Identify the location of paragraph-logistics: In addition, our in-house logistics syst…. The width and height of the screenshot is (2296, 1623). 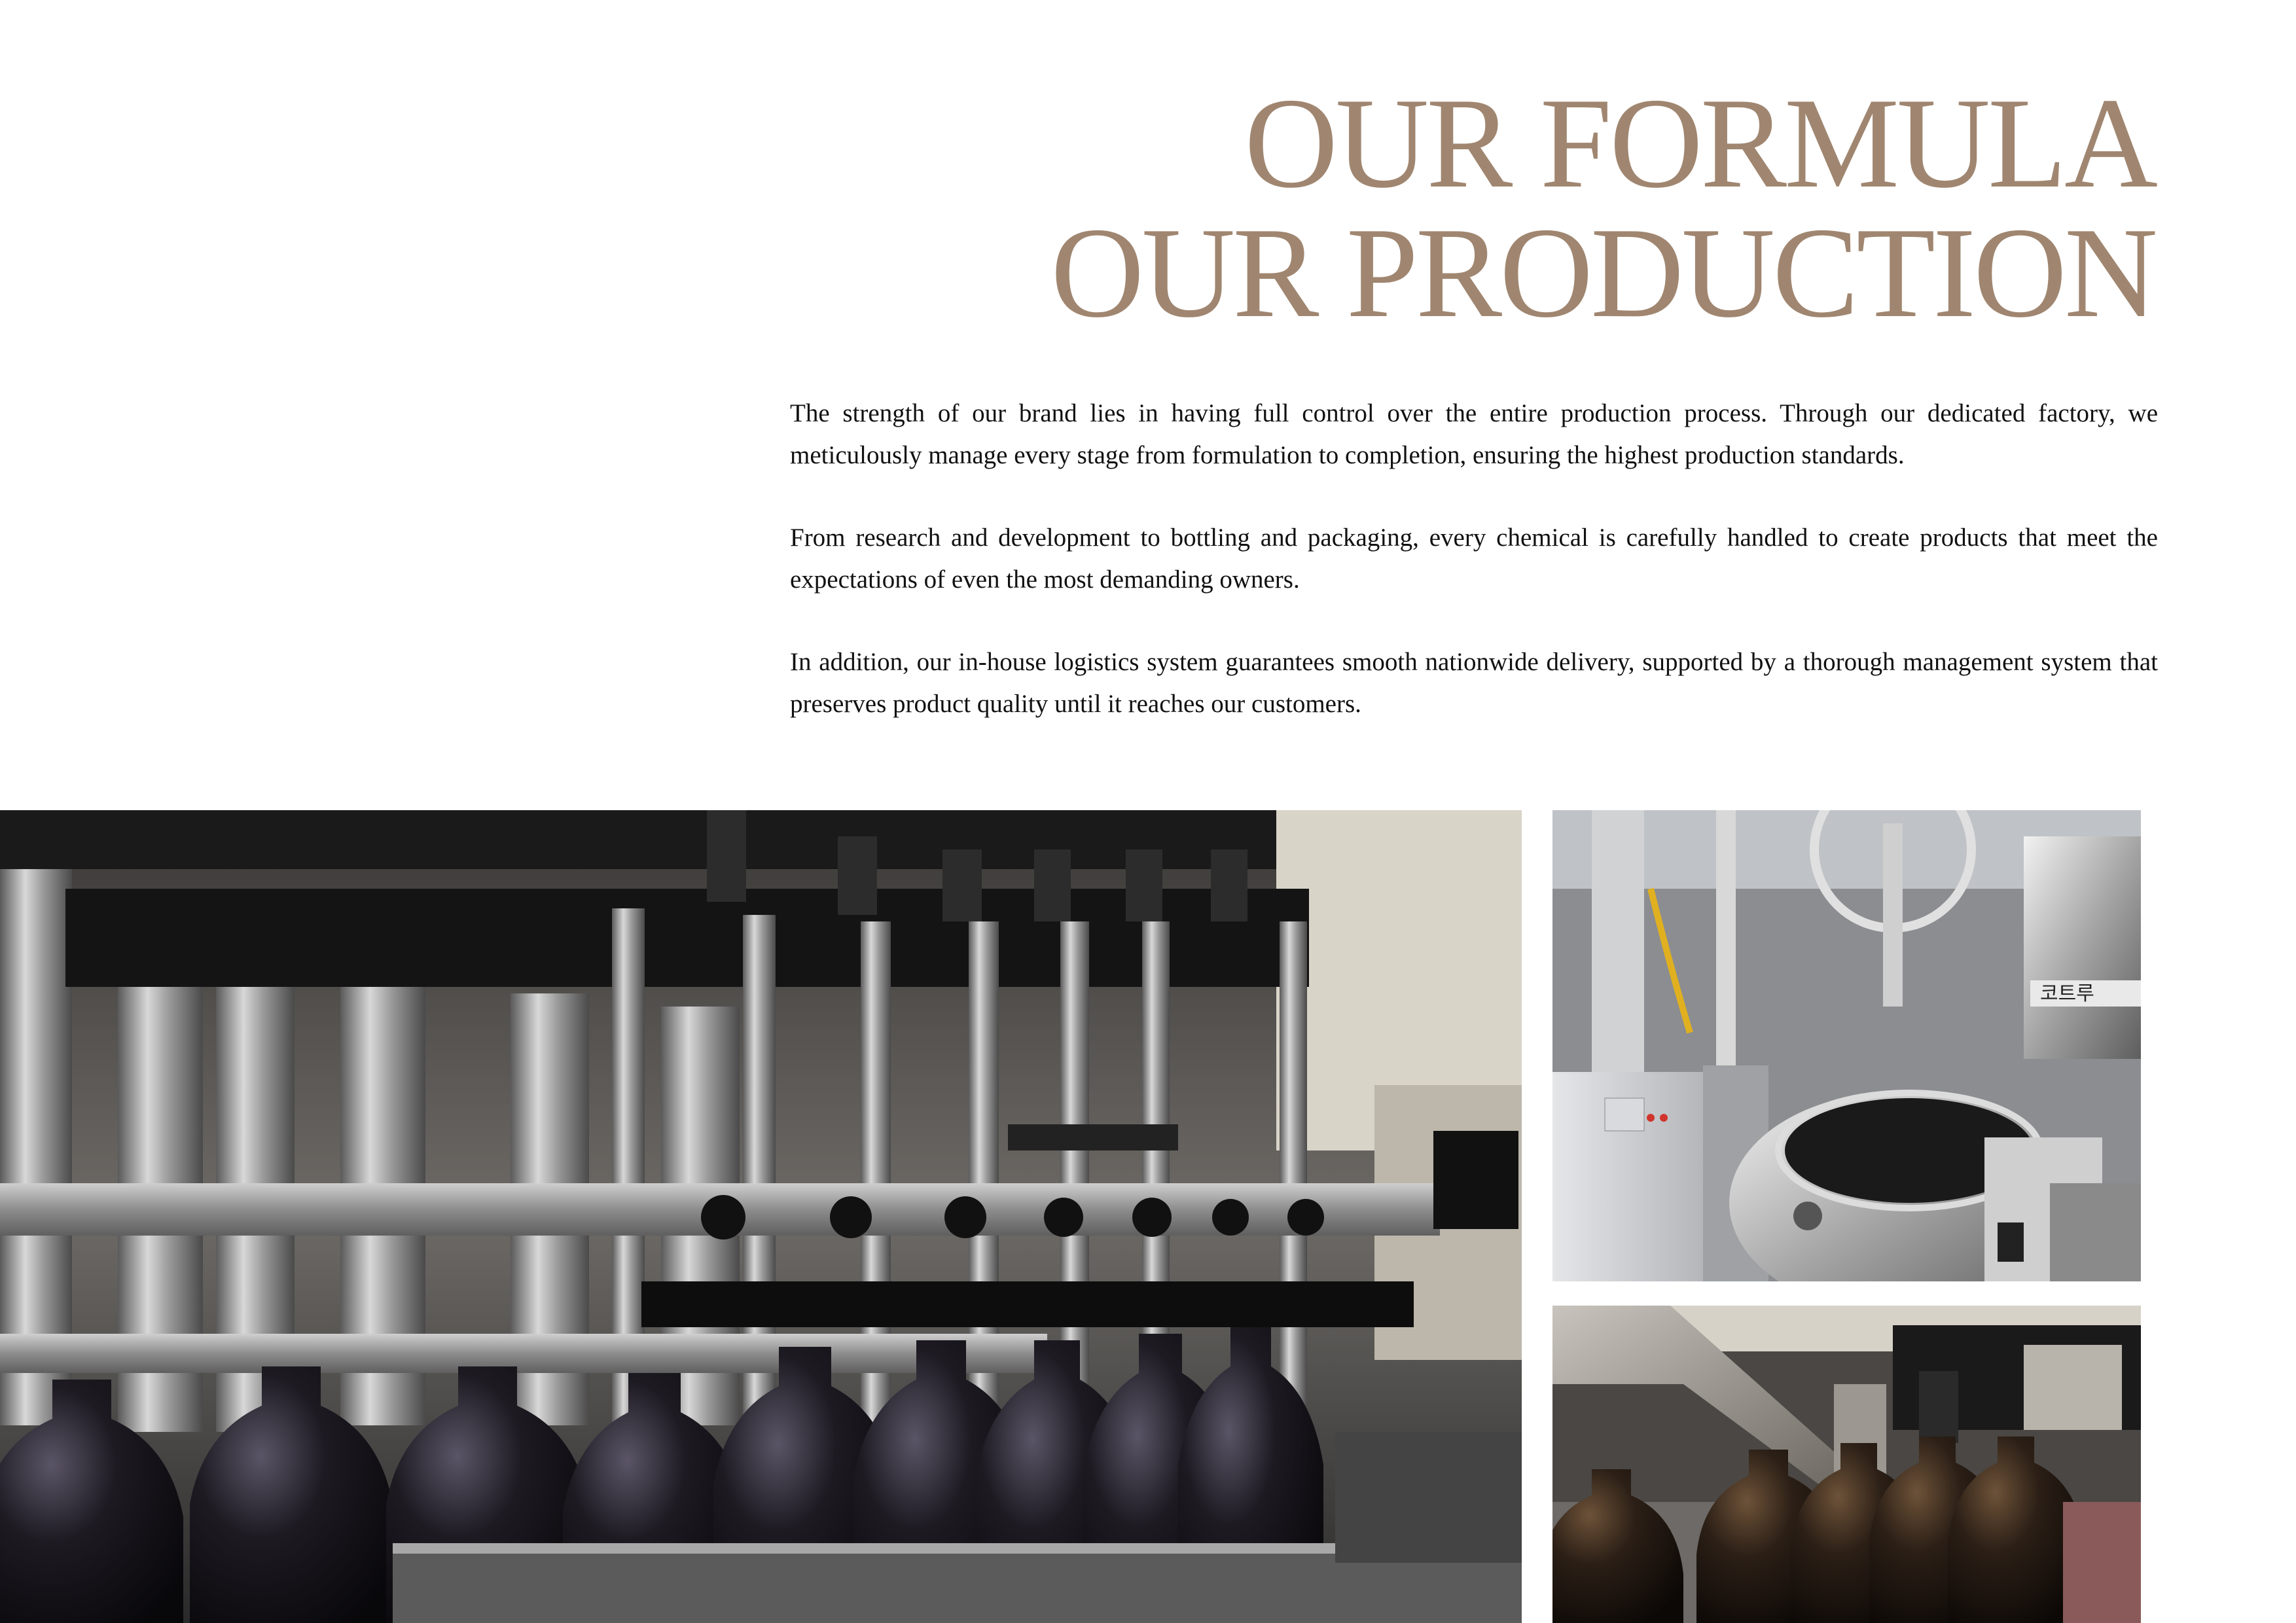
(1474, 683).